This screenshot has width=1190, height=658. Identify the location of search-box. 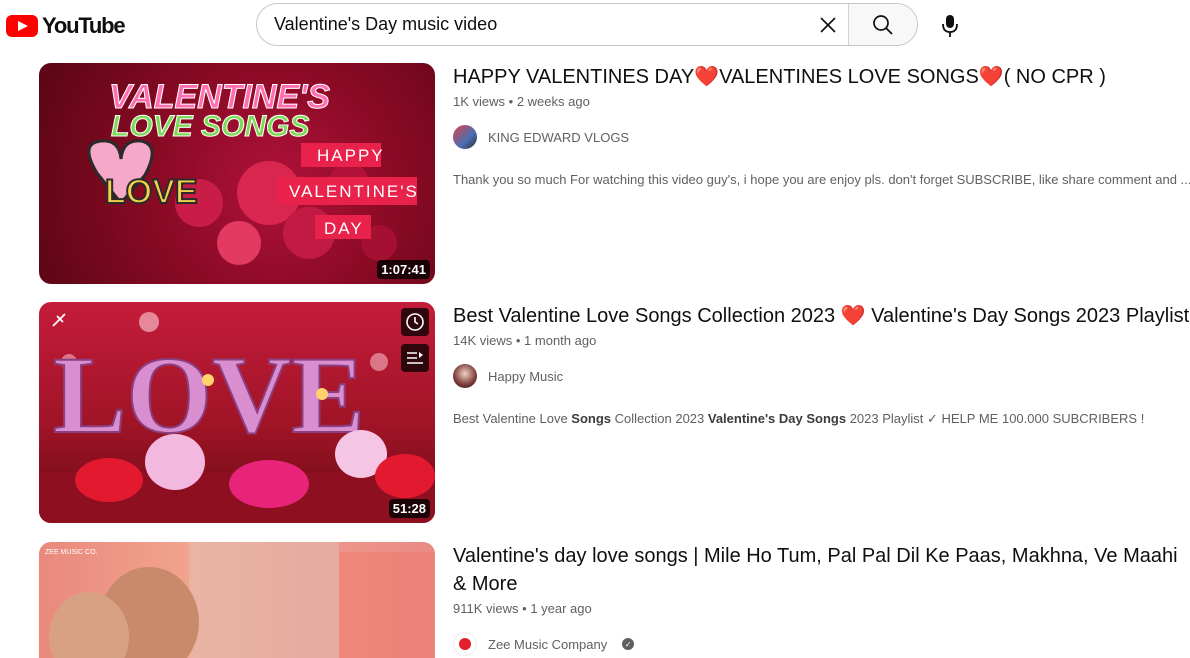
(587, 24).